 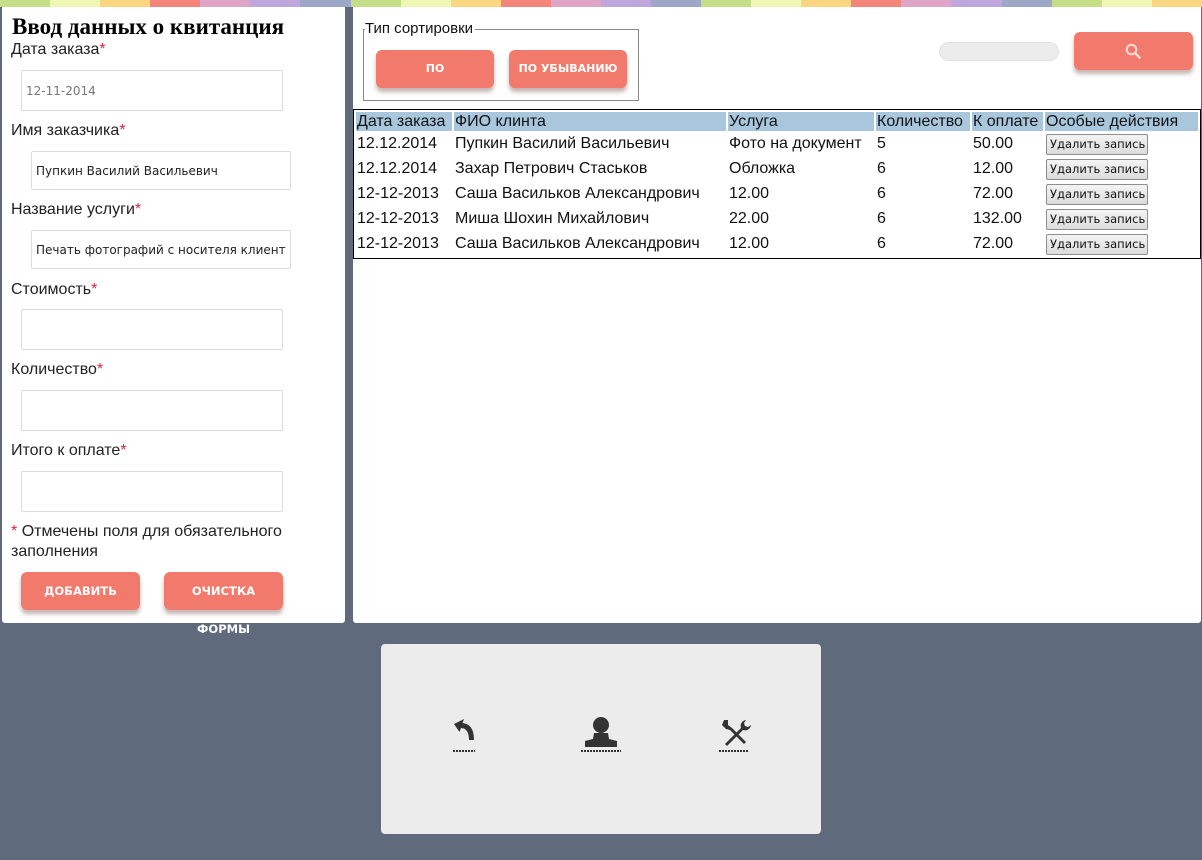 What do you see at coordinates (152, 90) in the screenshot?
I see `order-date-input` at bounding box center [152, 90].